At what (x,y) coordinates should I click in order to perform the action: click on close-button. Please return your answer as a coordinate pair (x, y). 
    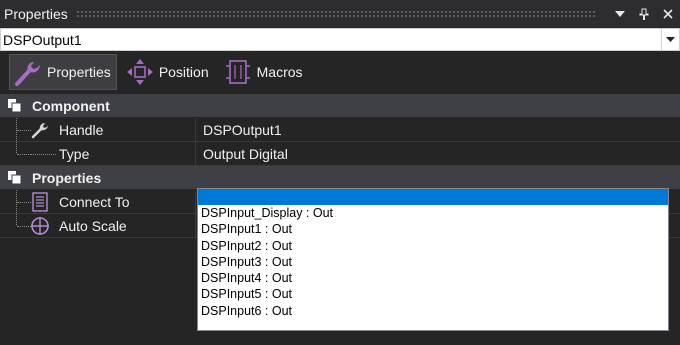
    Looking at the image, I should click on (668, 13).